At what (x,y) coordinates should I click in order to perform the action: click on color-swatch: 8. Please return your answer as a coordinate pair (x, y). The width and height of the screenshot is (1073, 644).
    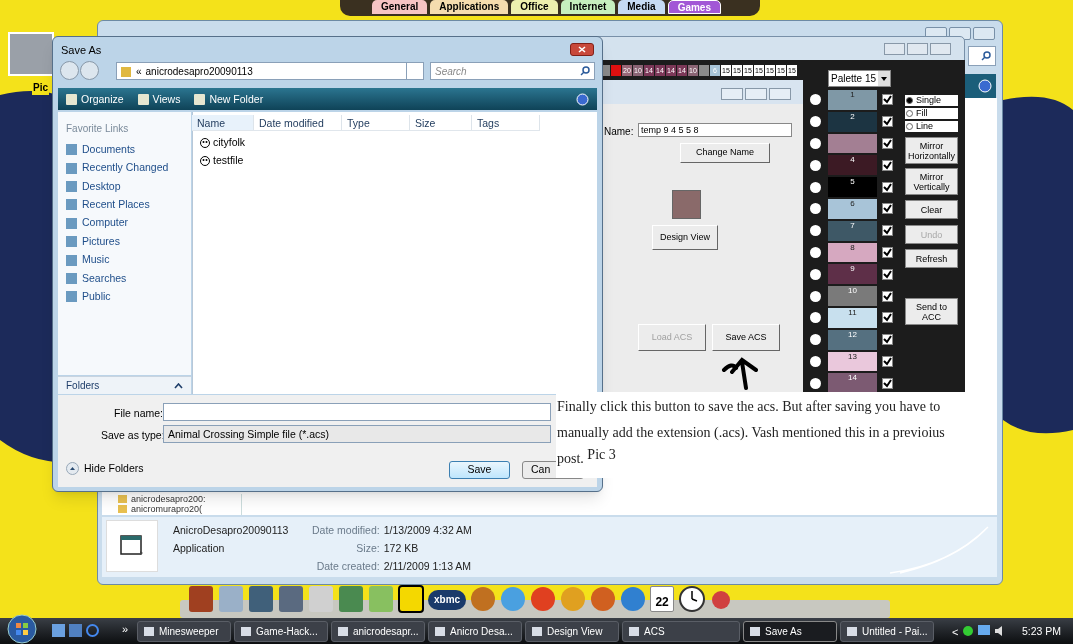
    Looking at the image, I should click on (852, 252).